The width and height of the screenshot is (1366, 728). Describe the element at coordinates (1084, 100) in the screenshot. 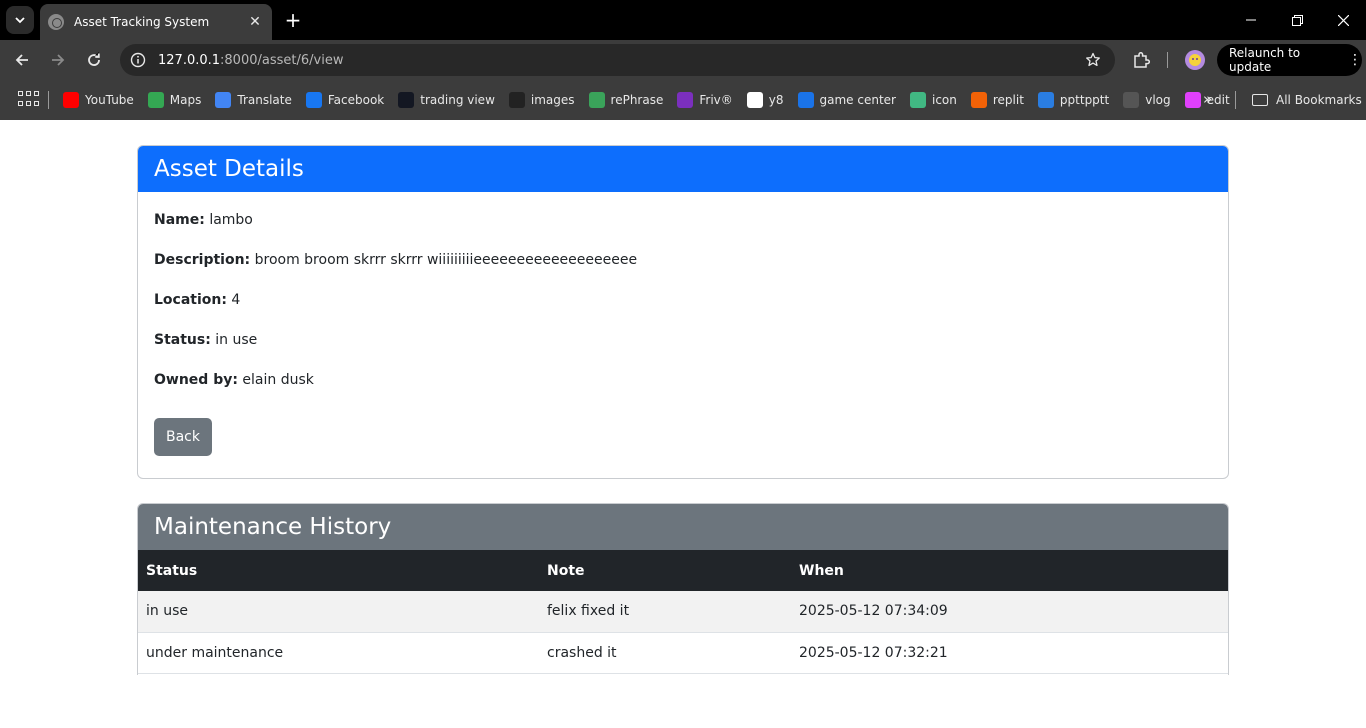

I see `bookmark-label: ppttpptt` at that location.